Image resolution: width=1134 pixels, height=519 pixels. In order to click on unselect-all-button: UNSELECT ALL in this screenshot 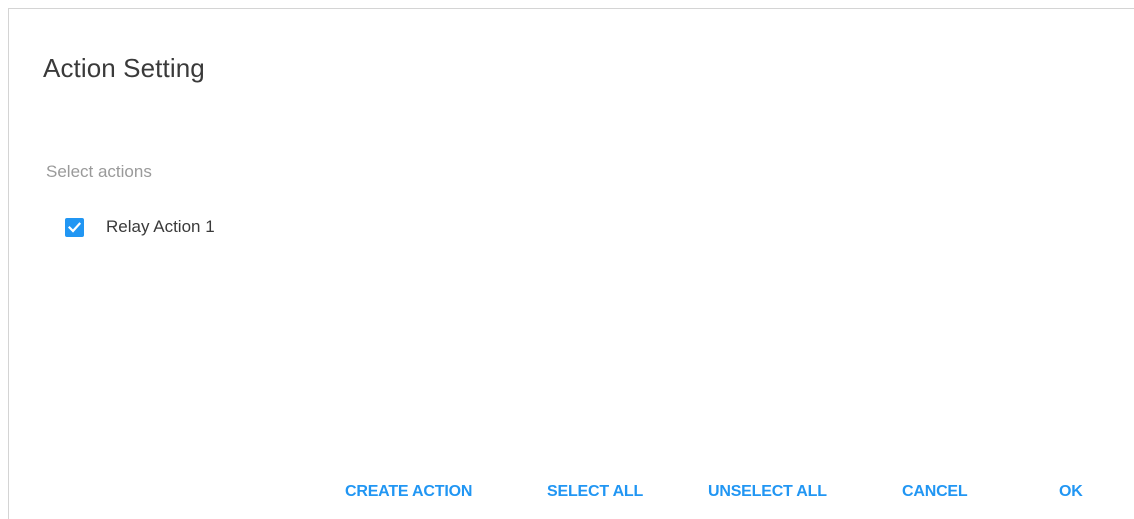, I will do `click(767, 492)`.